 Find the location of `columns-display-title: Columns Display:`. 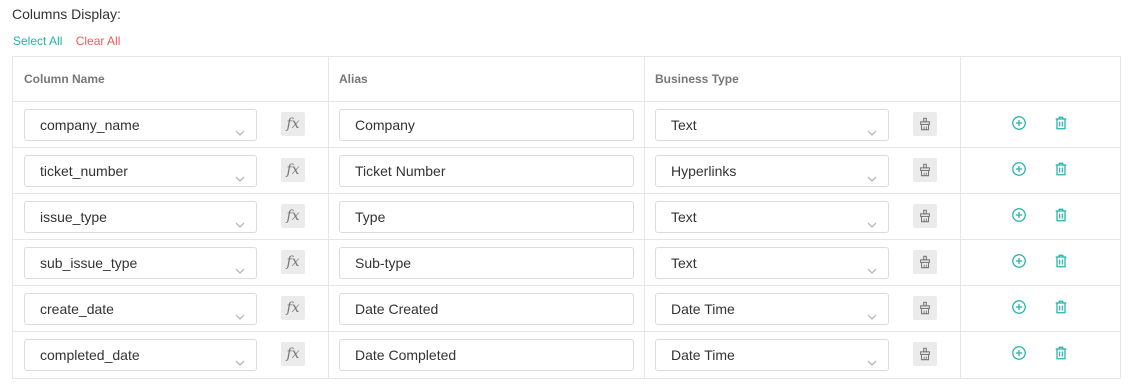

columns-display-title: Columns Display: is located at coordinates (66, 14).